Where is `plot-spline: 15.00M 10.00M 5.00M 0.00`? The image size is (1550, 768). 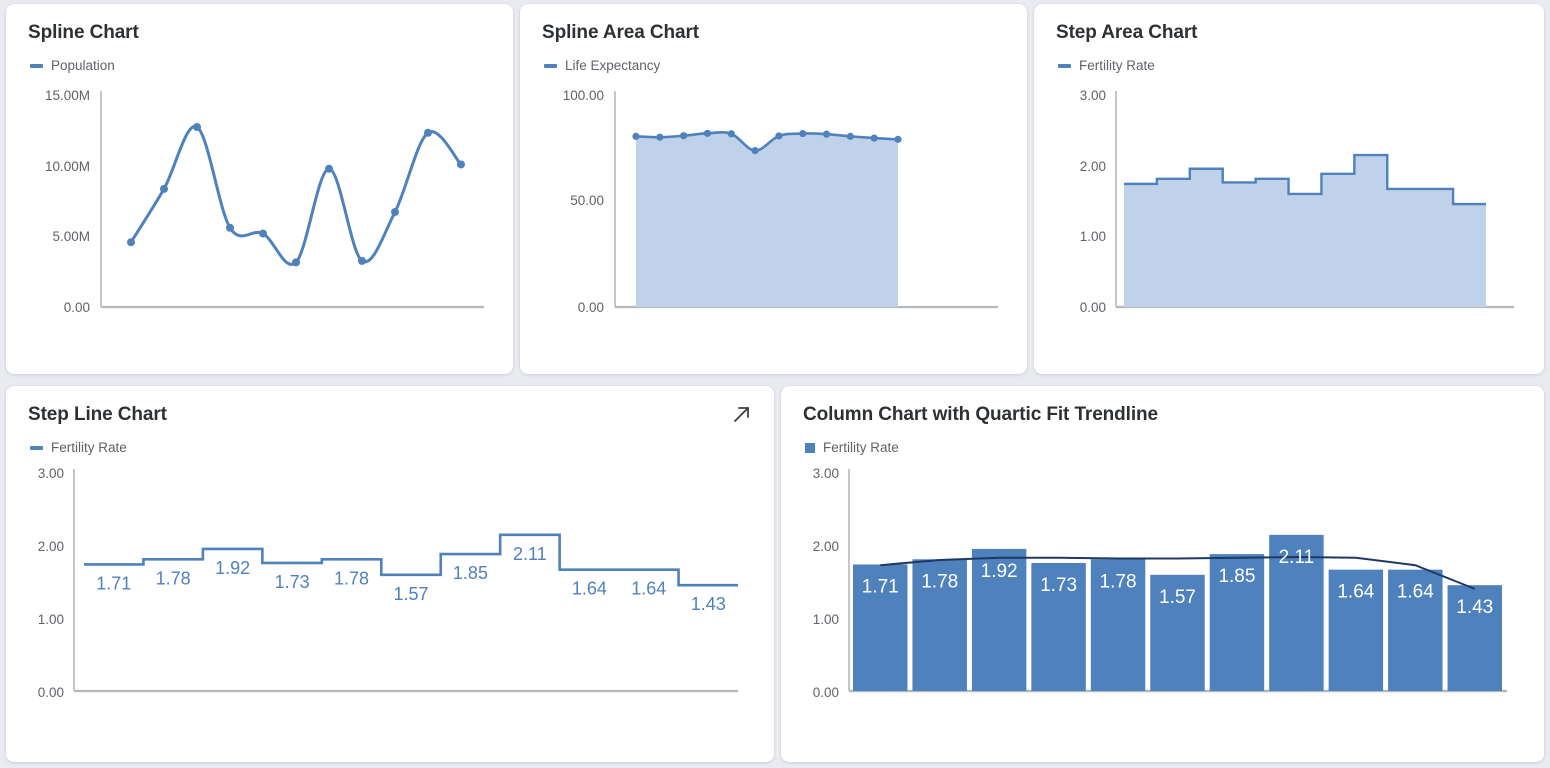
plot-spline: 15.00M 10.00M 5.00M 0.00 is located at coordinates (259, 208).